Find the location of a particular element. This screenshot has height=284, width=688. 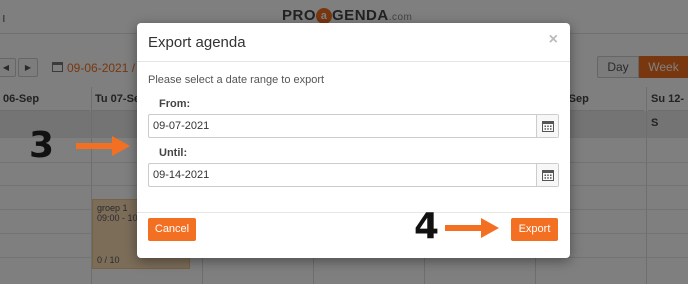

from-date-input is located at coordinates (343, 126).